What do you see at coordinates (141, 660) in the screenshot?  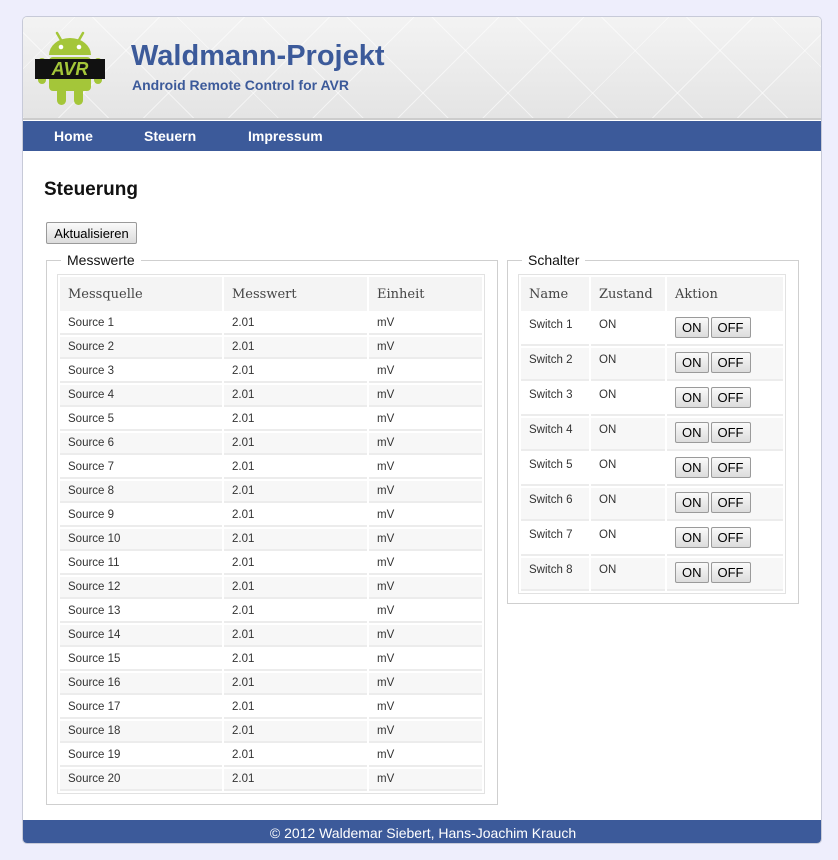 I see `measurement-source: Source 15` at bounding box center [141, 660].